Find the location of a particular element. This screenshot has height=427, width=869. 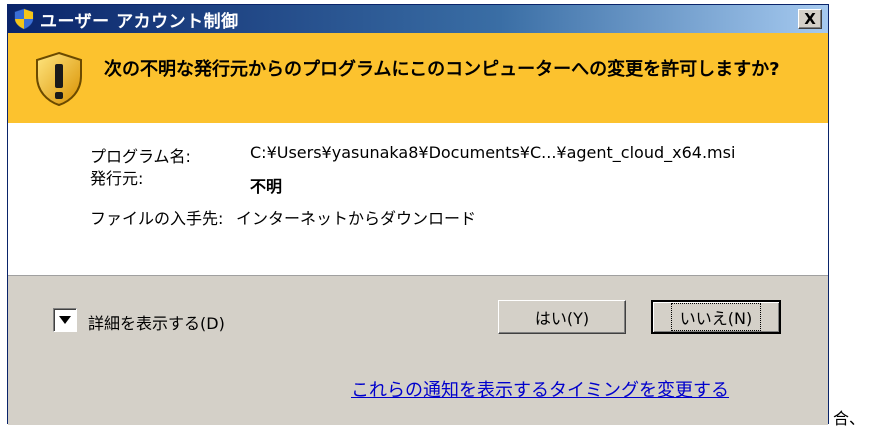

publisher-label: 発行元: is located at coordinates (117, 178).